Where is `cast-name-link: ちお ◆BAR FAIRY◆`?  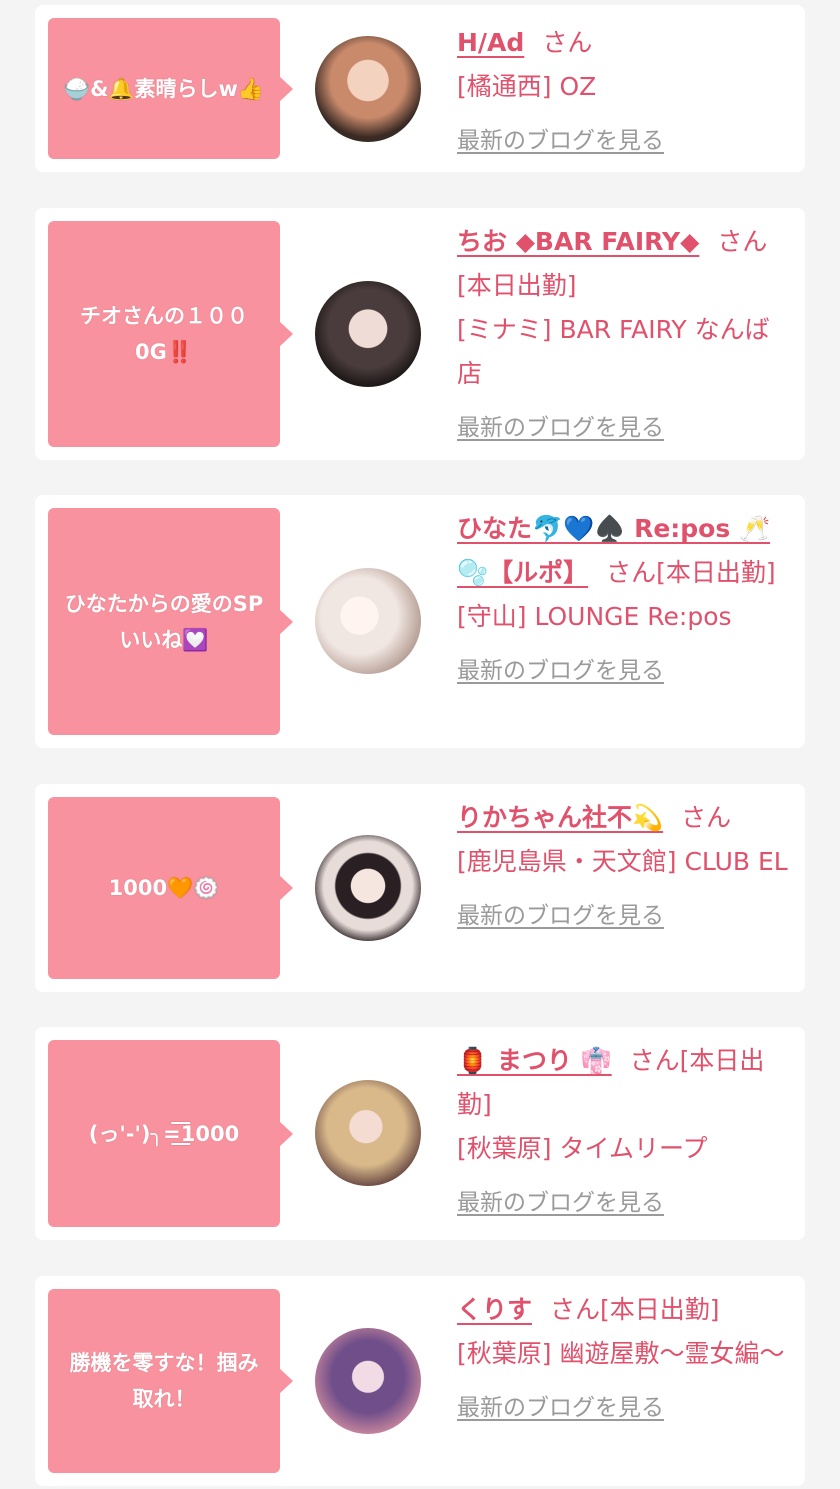 cast-name-link: ちお ◆BAR FAIRY◆ is located at coordinates (578, 241).